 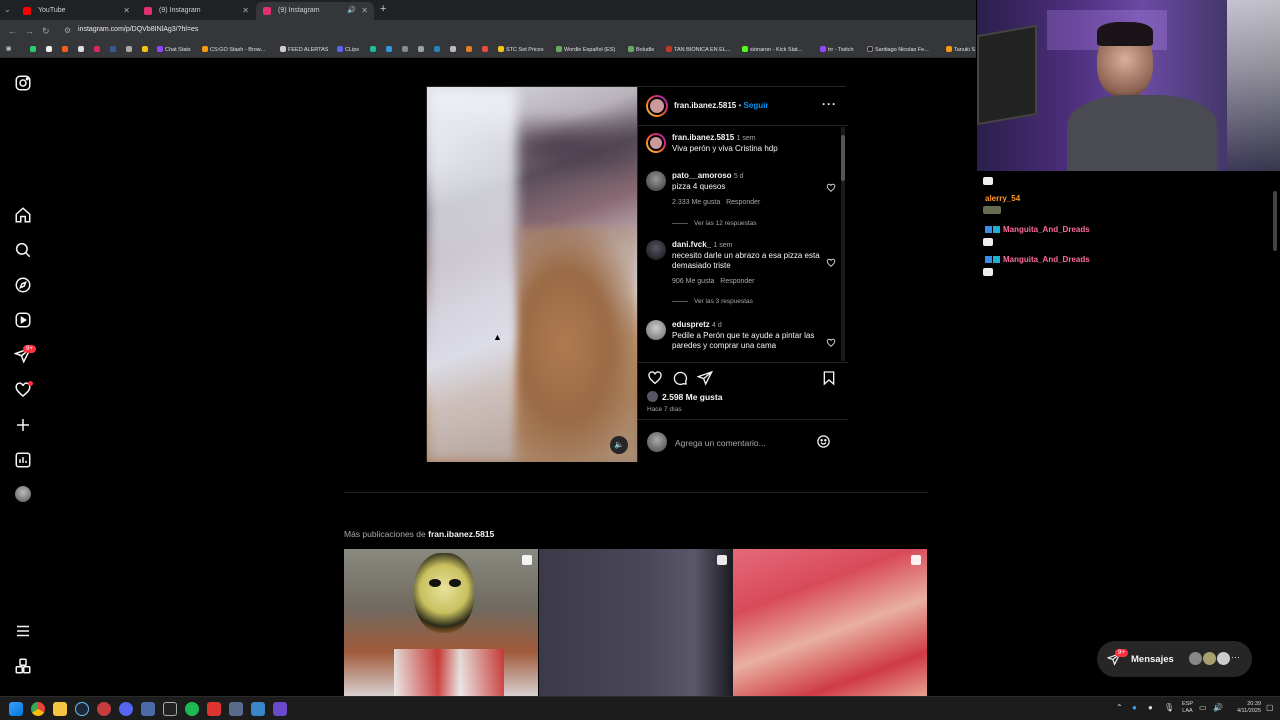 What do you see at coordinates (29, 31) in the screenshot?
I see `forward-icon: →` at bounding box center [29, 31].